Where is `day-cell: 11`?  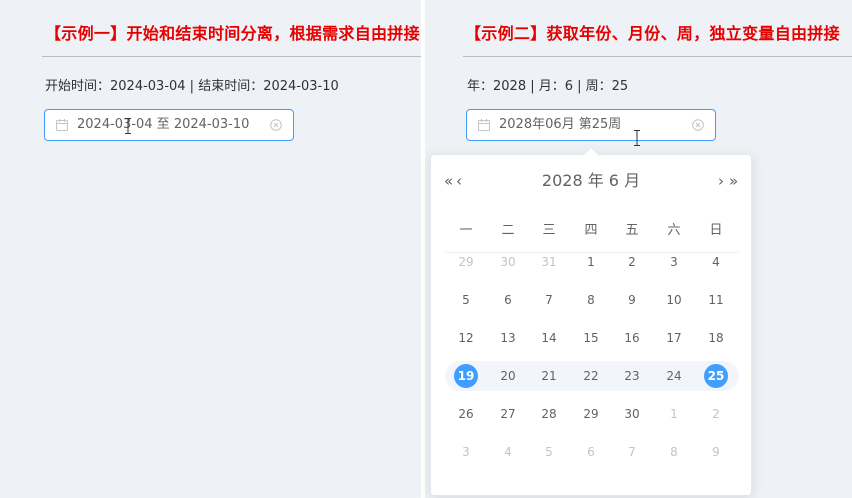
day-cell: 11 is located at coordinates (716, 300).